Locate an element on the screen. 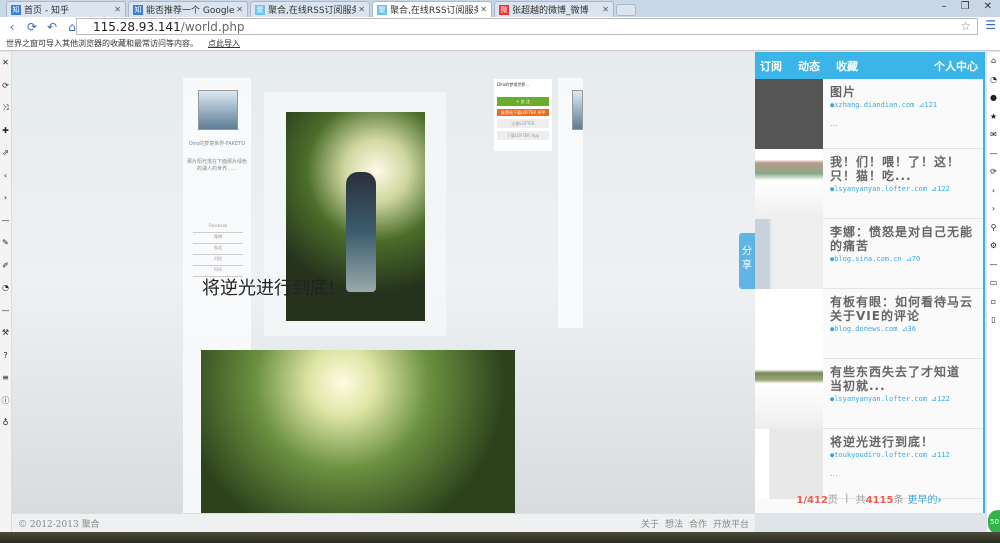 This screenshot has height=543, width=1000. star-icon: ★ is located at coordinates (993, 117).